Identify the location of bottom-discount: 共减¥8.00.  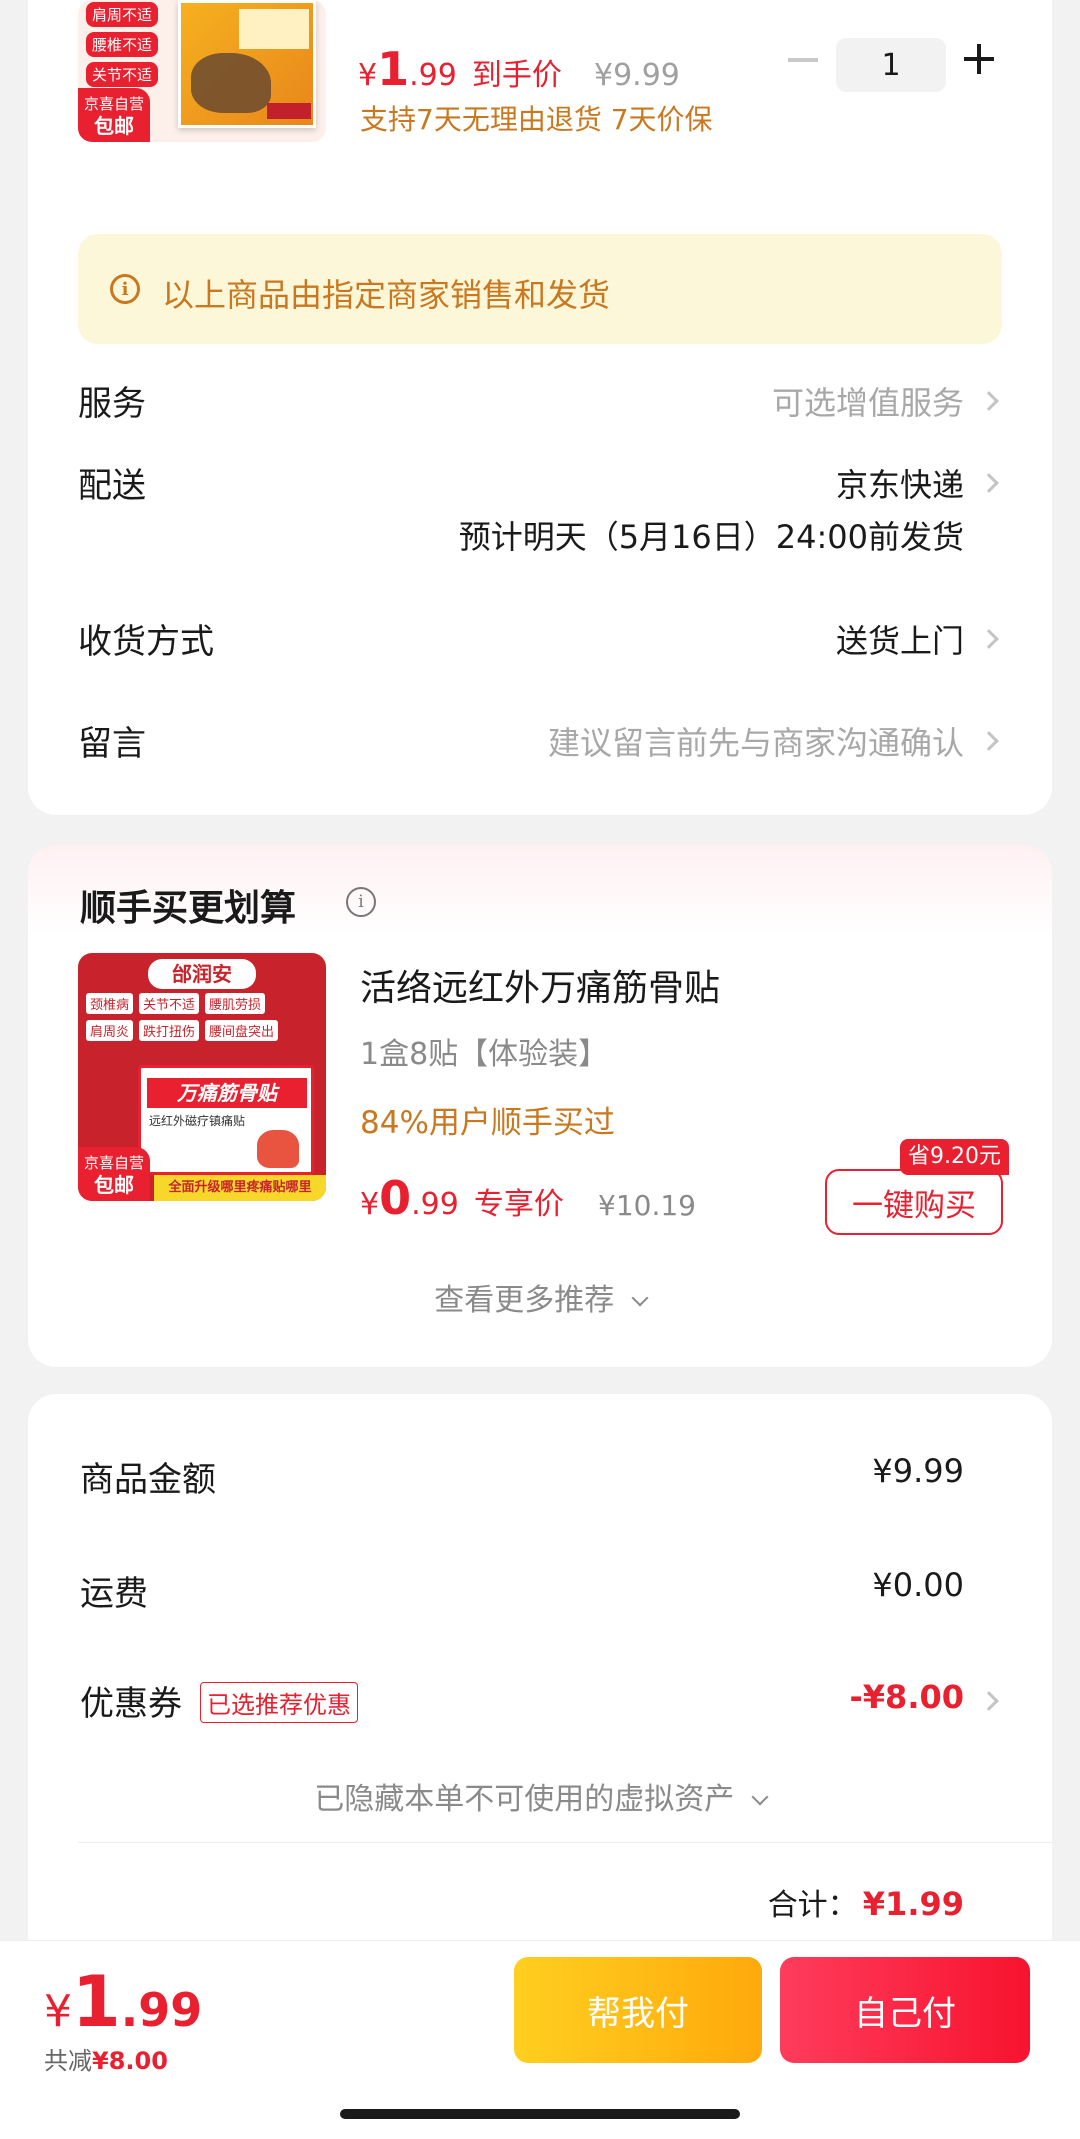
(106, 2058).